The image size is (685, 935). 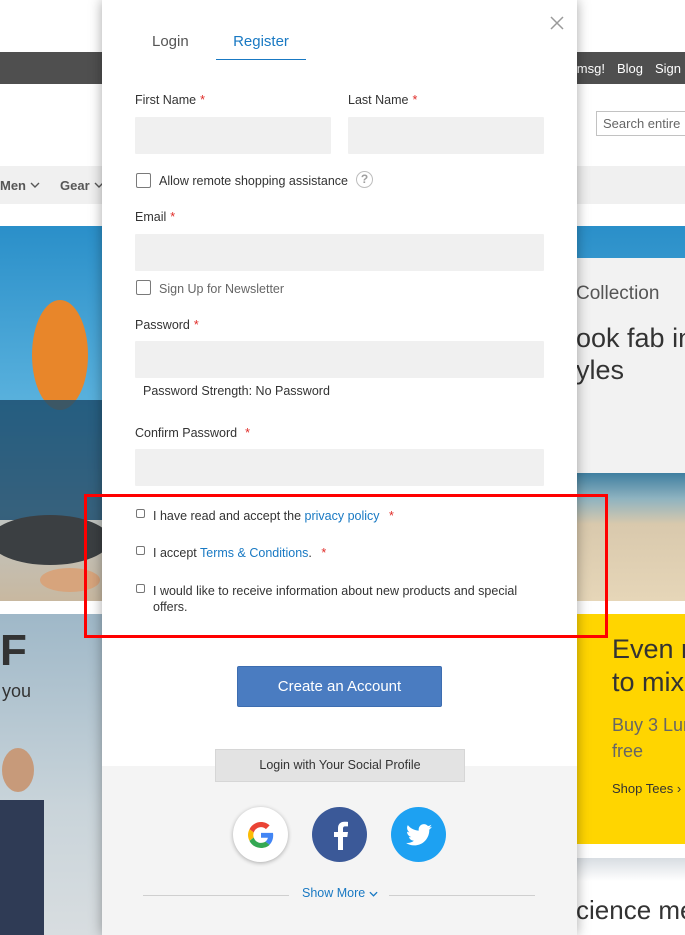 I want to click on social-login-label: Login with Your Social Profile, so click(x=340, y=765).